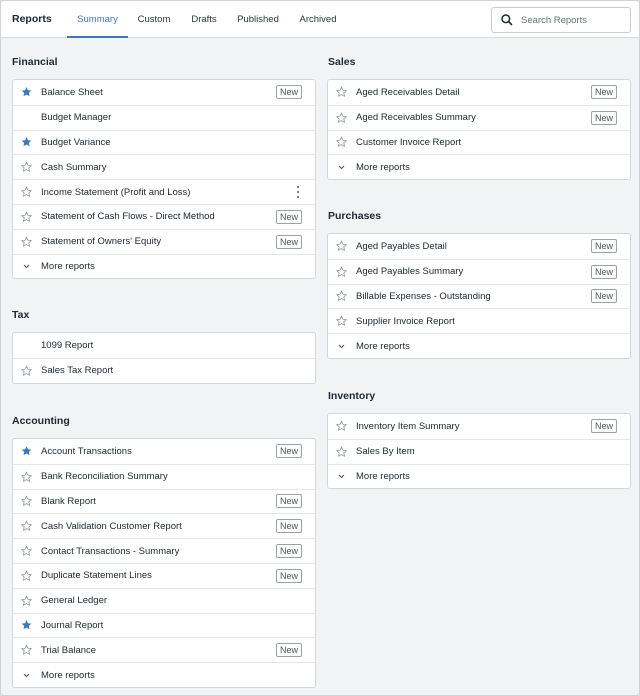 The image size is (640, 696). Describe the element at coordinates (76, 117) in the screenshot. I see `report-link: Budget Manager` at that location.